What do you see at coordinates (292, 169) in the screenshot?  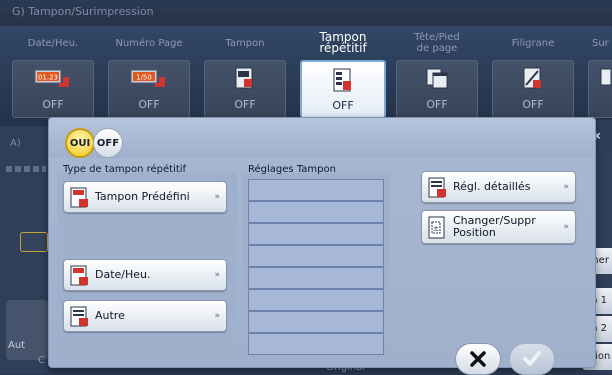 I see `stamp-settings-label: Réglages Tampon` at bounding box center [292, 169].